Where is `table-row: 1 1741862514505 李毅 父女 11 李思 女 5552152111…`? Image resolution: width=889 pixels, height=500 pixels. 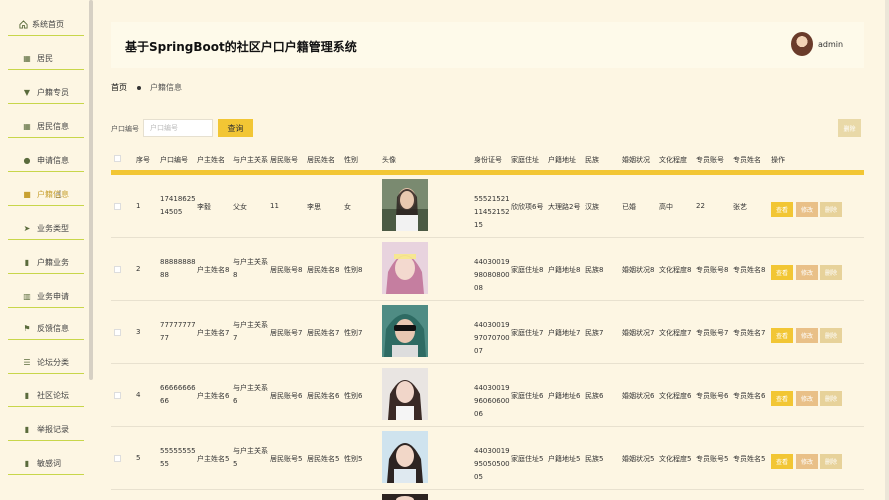 table-row: 1 1741862514505 李毅 父女 11 李思 女 5552152111… is located at coordinates (487, 206).